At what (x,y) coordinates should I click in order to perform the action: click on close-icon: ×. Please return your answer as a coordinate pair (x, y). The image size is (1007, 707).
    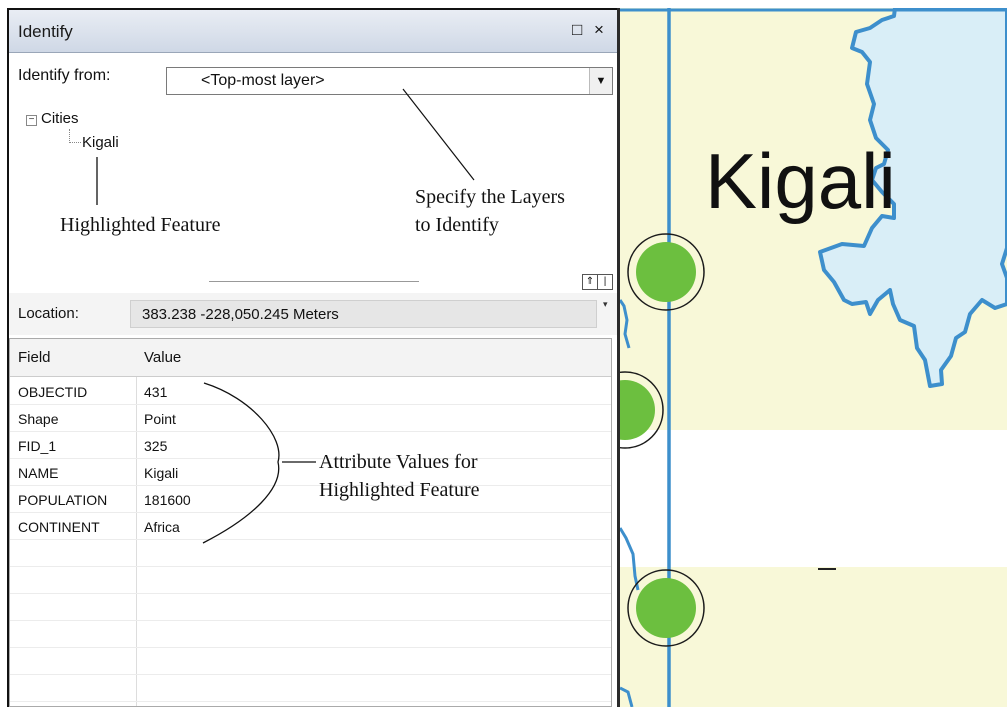
    Looking at the image, I should click on (599, 30).